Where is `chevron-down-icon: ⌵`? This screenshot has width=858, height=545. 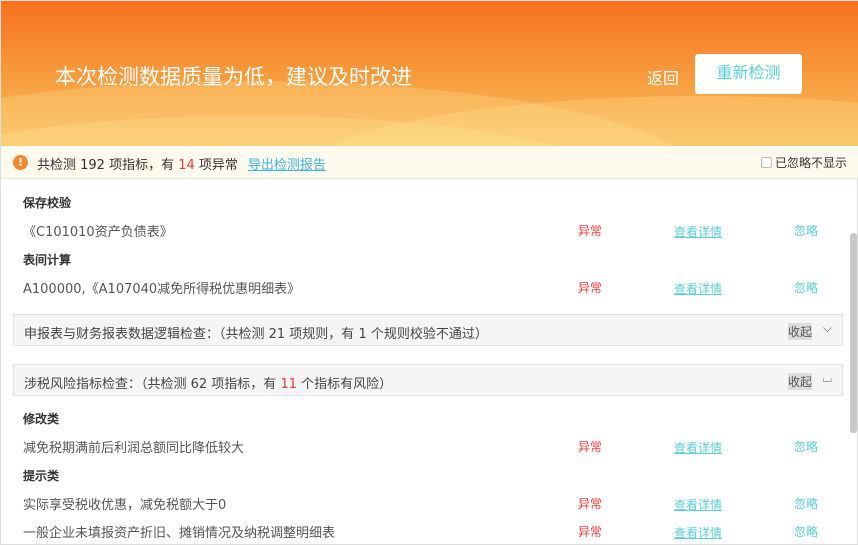
chevron-down-icon: ⌵ is located at coordinates (827, 328).